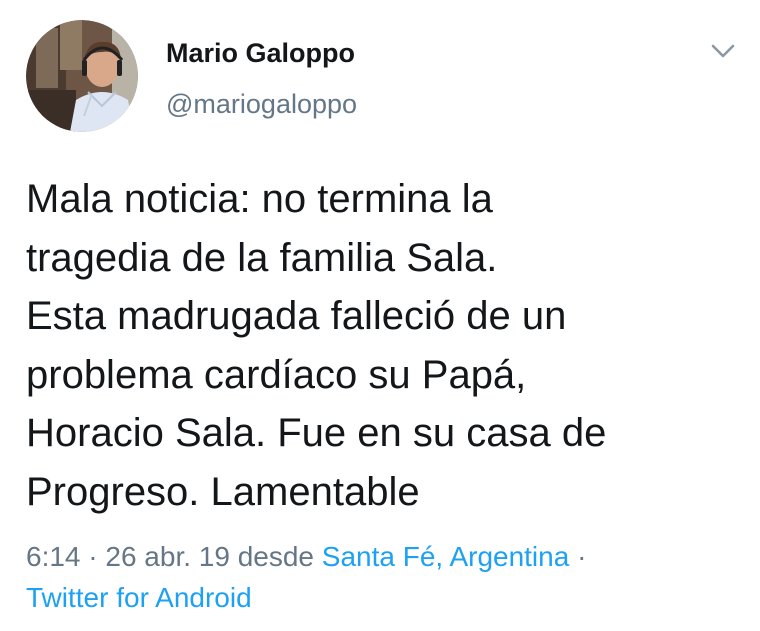  Describe the element at coordinates (223, 491) in the screenshot. I see `tweet-text-line: Progreso. Lamentable` at that location.